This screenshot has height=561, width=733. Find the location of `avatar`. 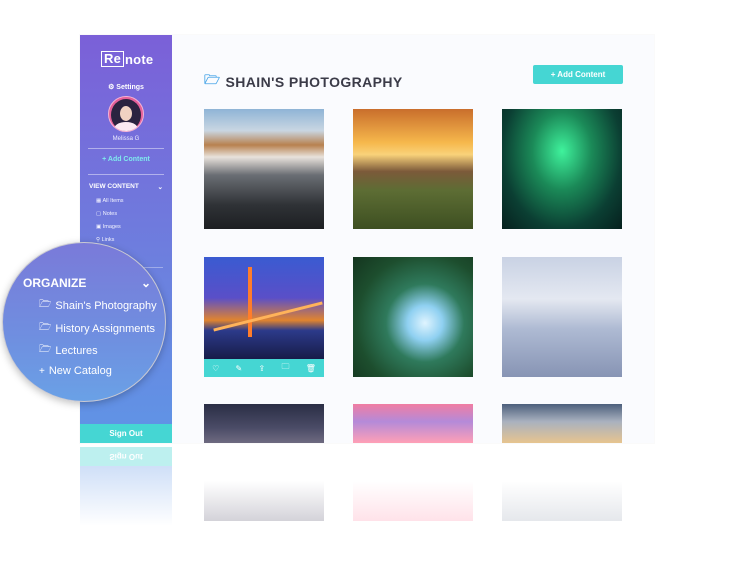

avatar is located at coordinates (126, 114).